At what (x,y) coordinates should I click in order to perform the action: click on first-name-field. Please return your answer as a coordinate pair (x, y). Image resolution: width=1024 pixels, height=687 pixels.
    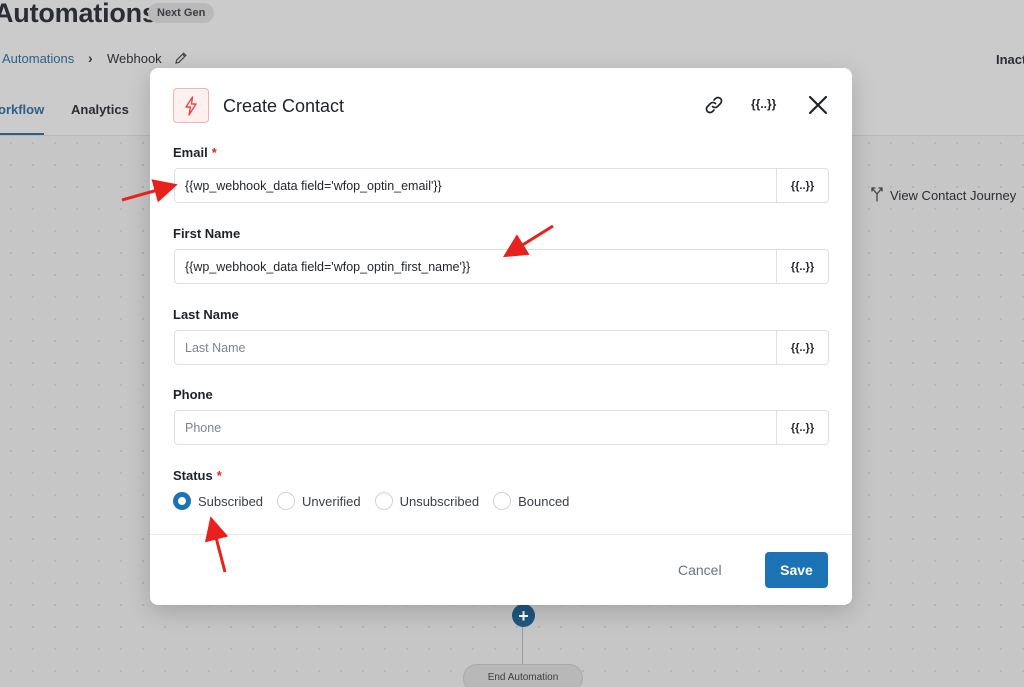
    Looking at the image, I should click on (475, 266).